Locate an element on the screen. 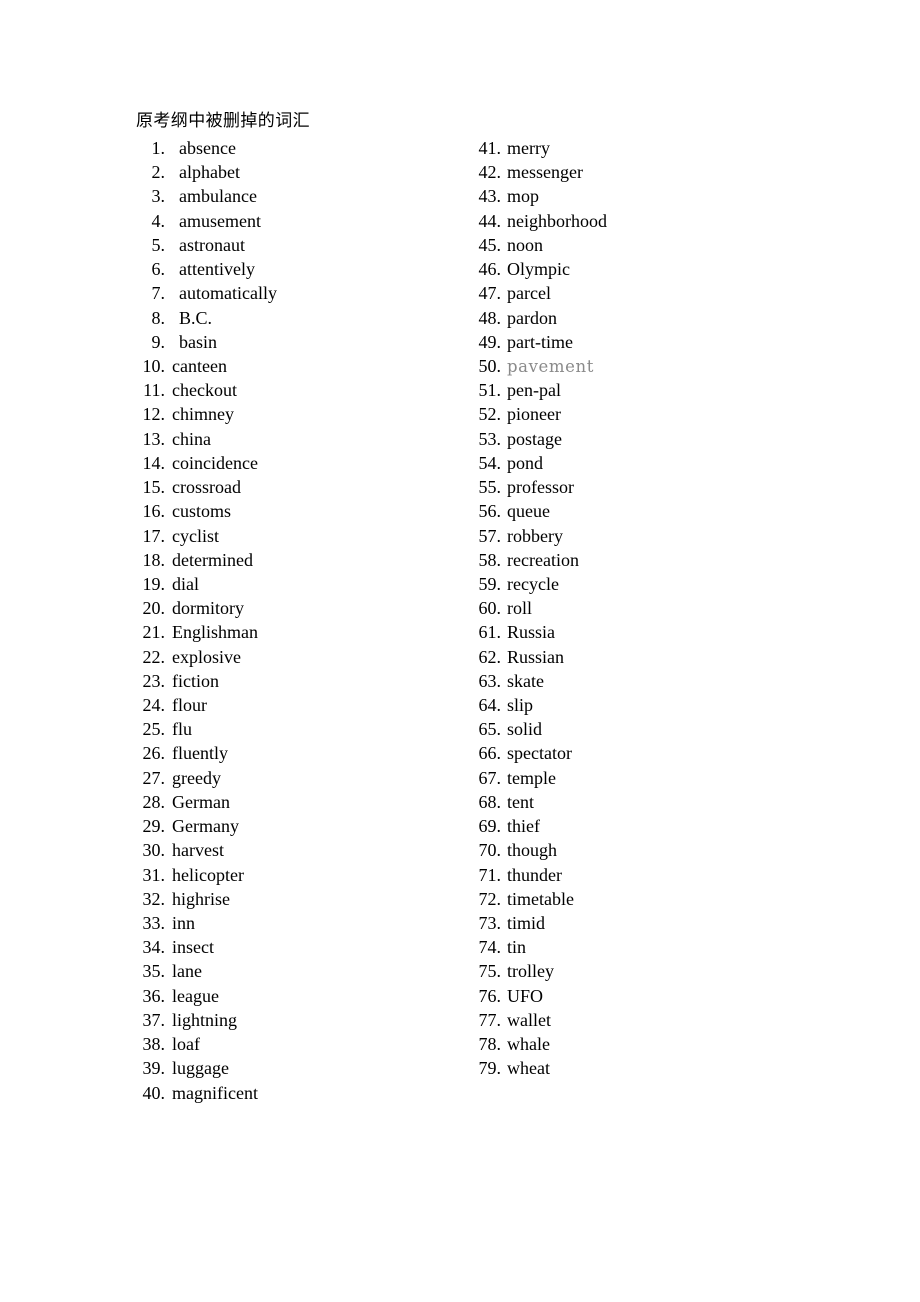 This screenshot has width=920, height=1302. vocabulary-item-word: coincidence is located at coordinates (215, 462).